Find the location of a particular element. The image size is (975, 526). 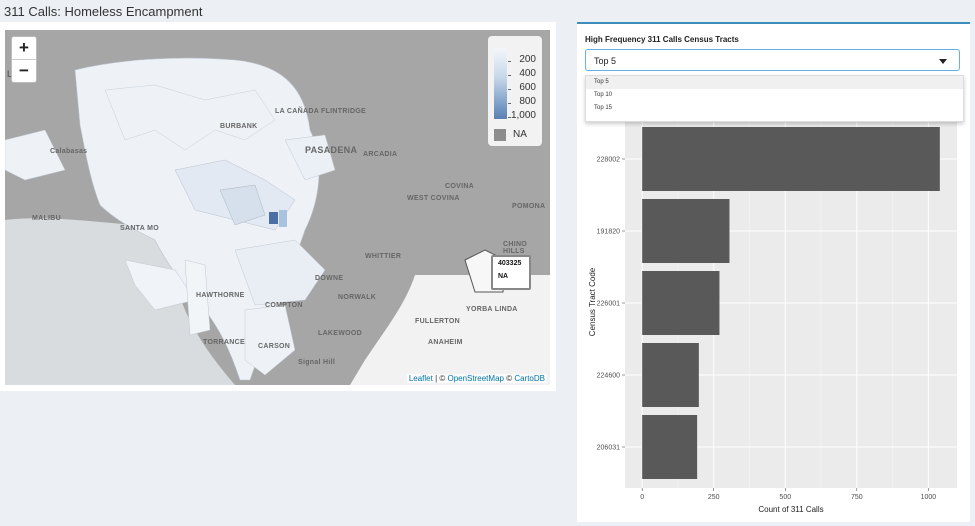

place-label: YORBA LINDA is located at coordinates (492, 309).